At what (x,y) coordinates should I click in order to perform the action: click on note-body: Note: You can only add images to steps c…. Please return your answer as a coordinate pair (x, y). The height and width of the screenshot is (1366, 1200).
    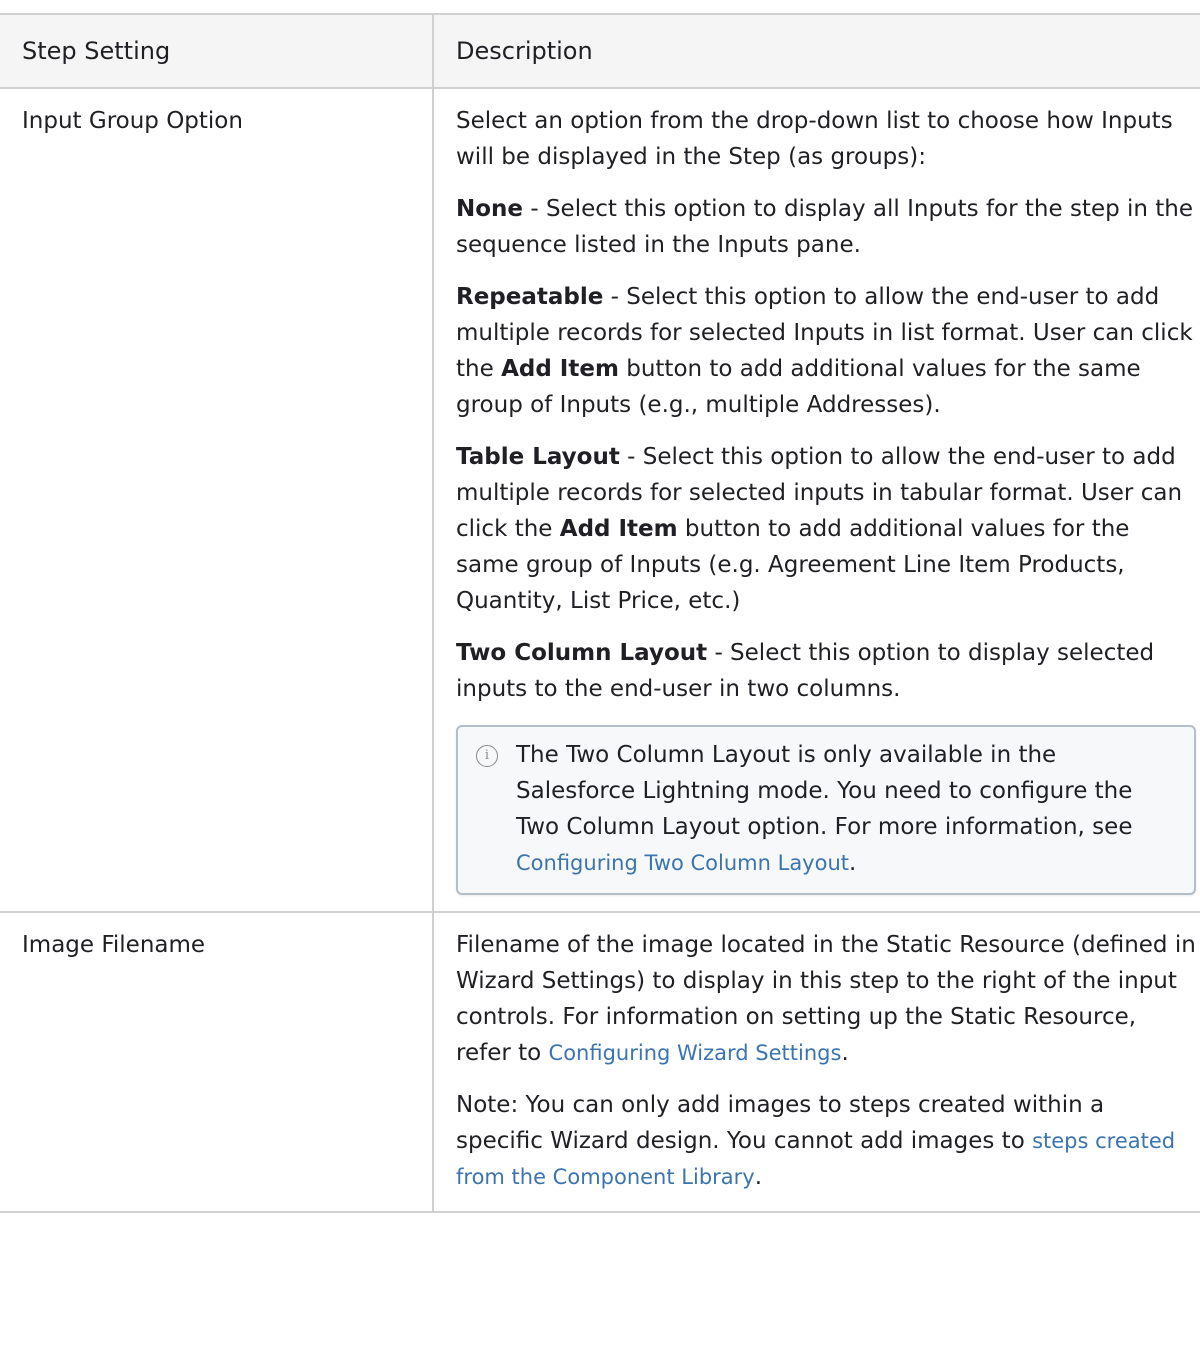
    Looking at the image, I should click on (780, 1123).